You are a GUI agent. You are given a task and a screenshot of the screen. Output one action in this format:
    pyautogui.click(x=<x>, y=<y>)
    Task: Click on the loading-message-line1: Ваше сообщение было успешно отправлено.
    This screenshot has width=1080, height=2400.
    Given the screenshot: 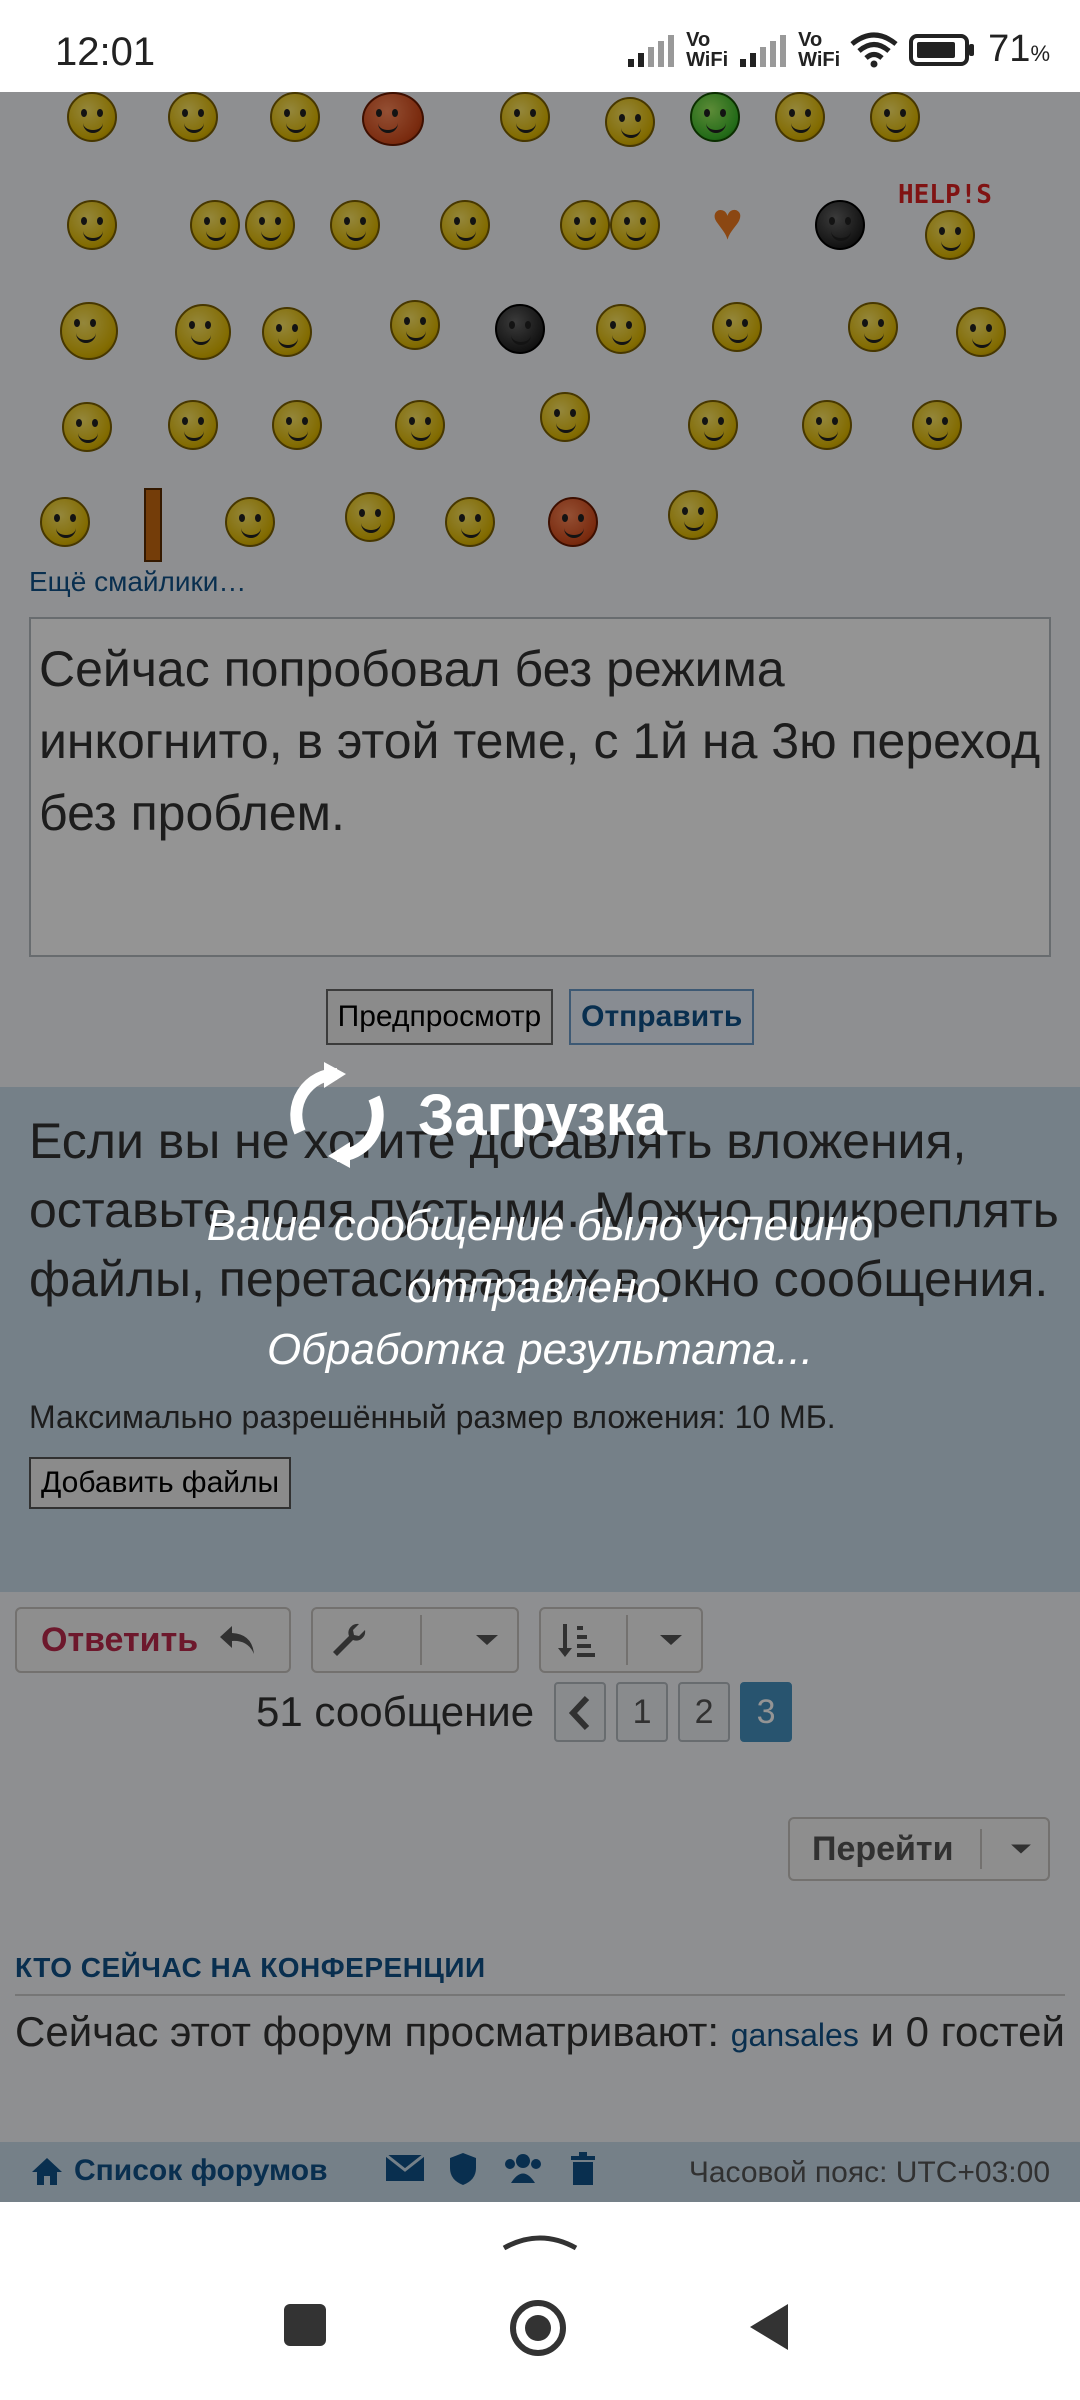 What is the action you would take?
    pyautogui.click(x=540, y=1256)
    